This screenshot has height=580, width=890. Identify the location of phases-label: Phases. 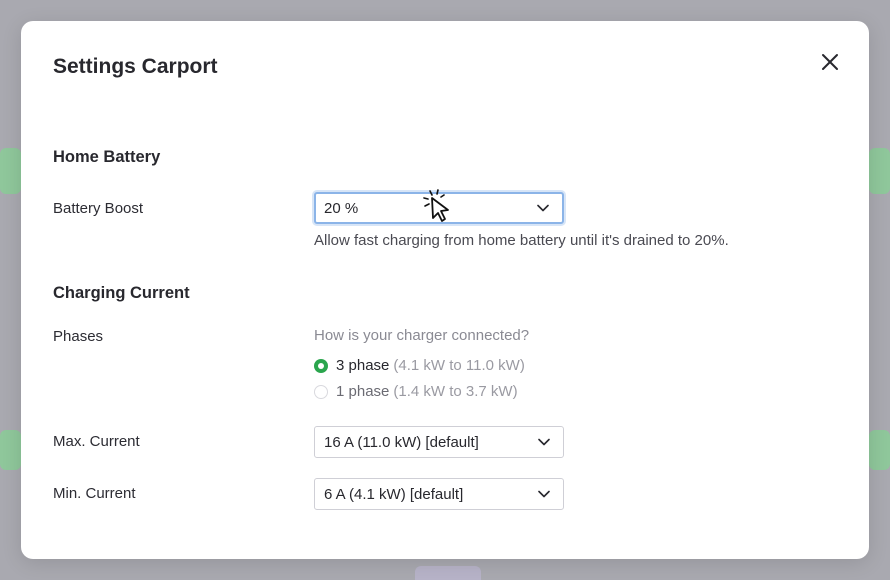
(78, 336).